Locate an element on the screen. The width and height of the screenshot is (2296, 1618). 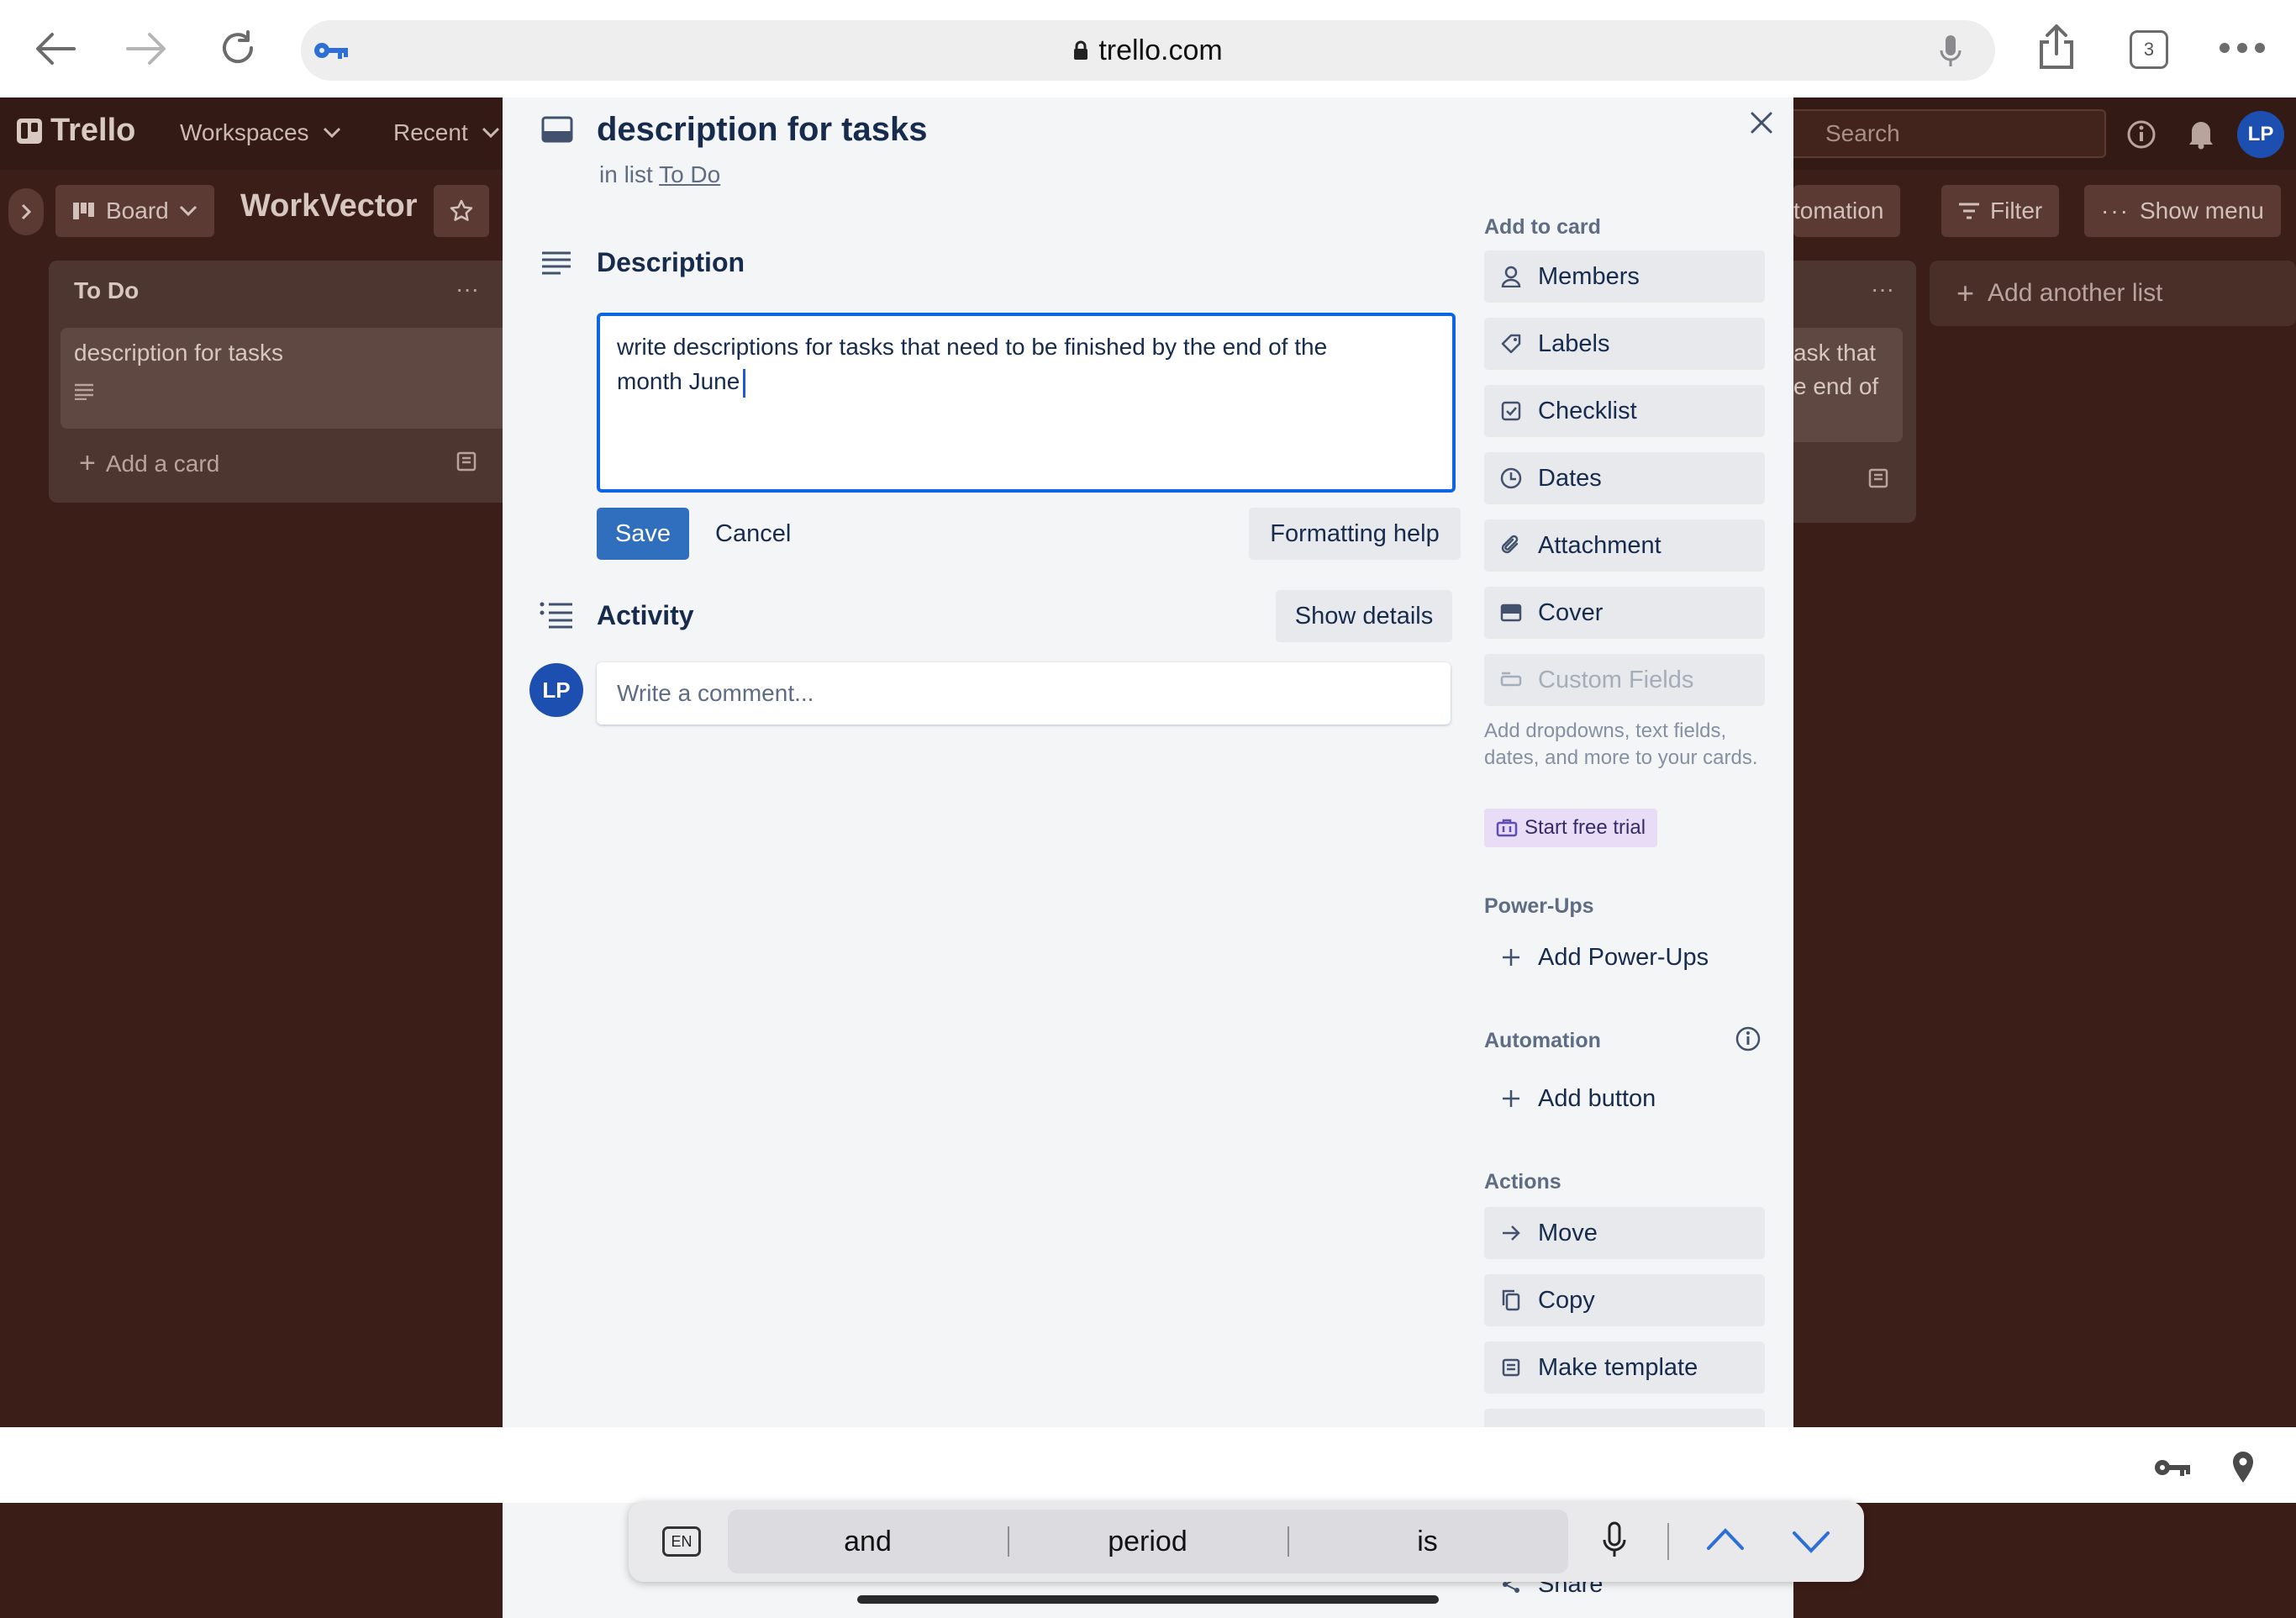
attachment-button: Attachment is located at coordinates (1624, 545).